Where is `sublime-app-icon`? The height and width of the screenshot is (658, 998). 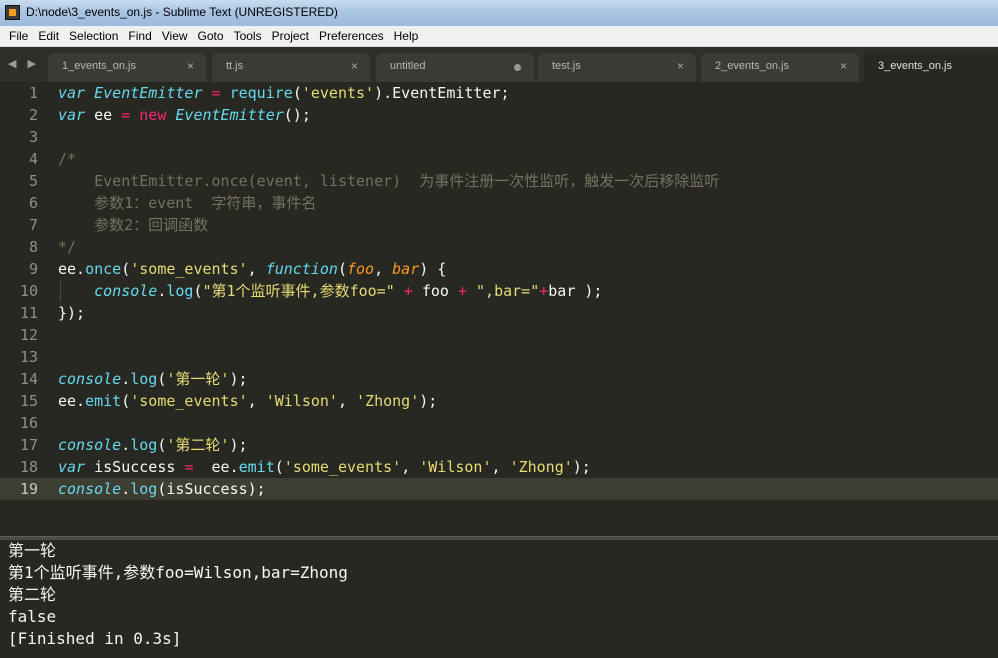
sublime-app-icon is located at coordinates (12, 12).